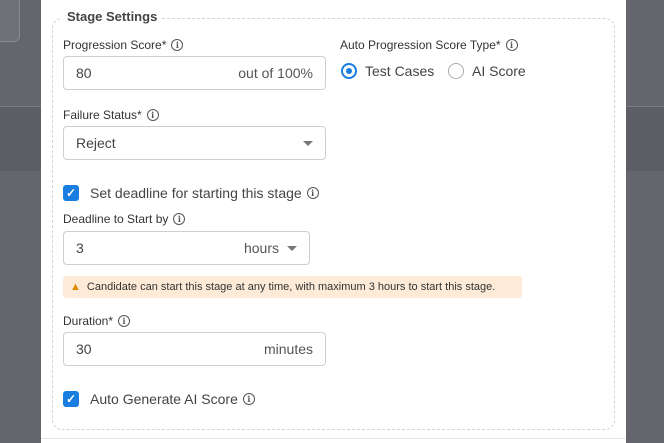 This screenshot has height=443, width=664. Describe the element at coordinates (84, 349) in the screenshot. I see `duration-value: 30` at that location.